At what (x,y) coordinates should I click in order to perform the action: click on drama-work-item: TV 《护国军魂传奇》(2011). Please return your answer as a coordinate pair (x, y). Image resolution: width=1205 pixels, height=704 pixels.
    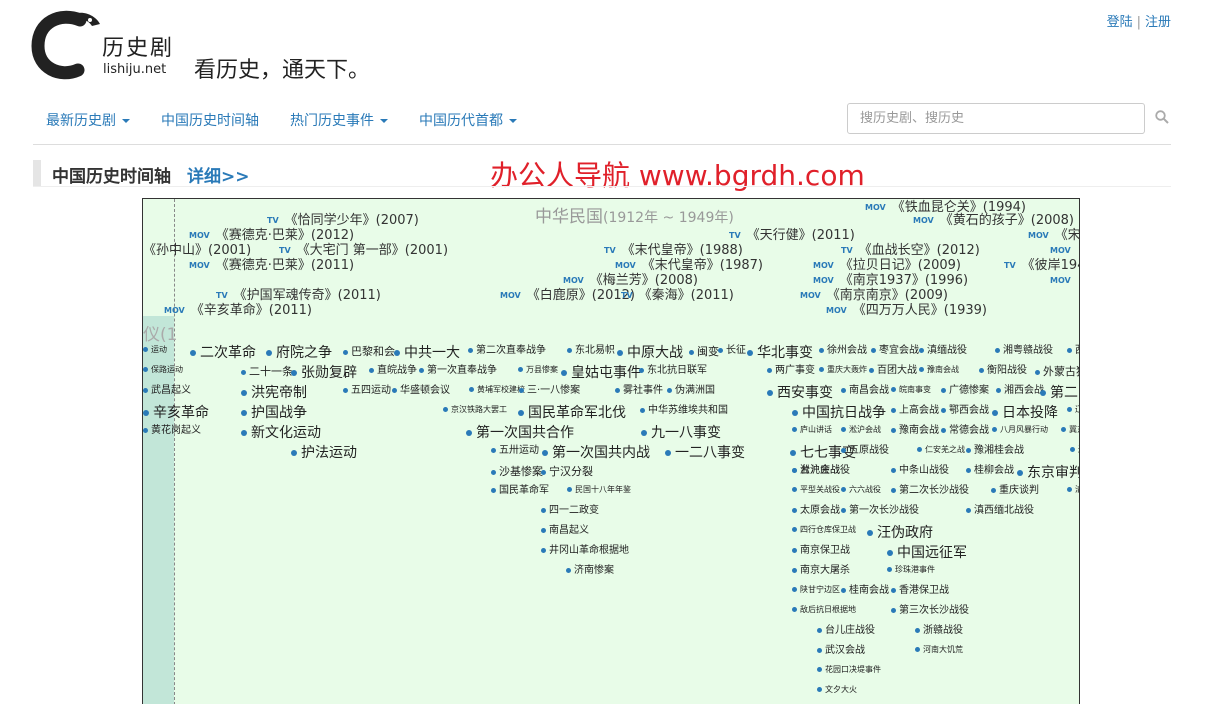
    Looking at the image, I should click on (298, 295).